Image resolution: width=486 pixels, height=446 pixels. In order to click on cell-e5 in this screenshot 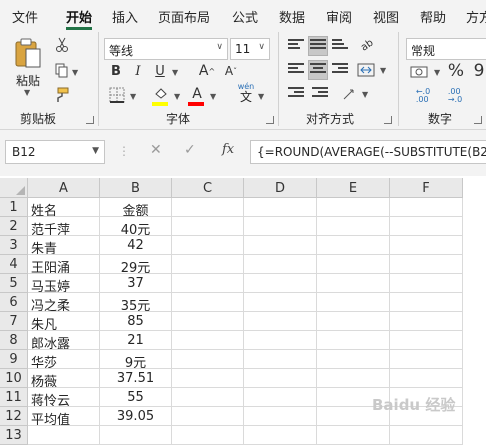, I will do `click(353, 283)`.